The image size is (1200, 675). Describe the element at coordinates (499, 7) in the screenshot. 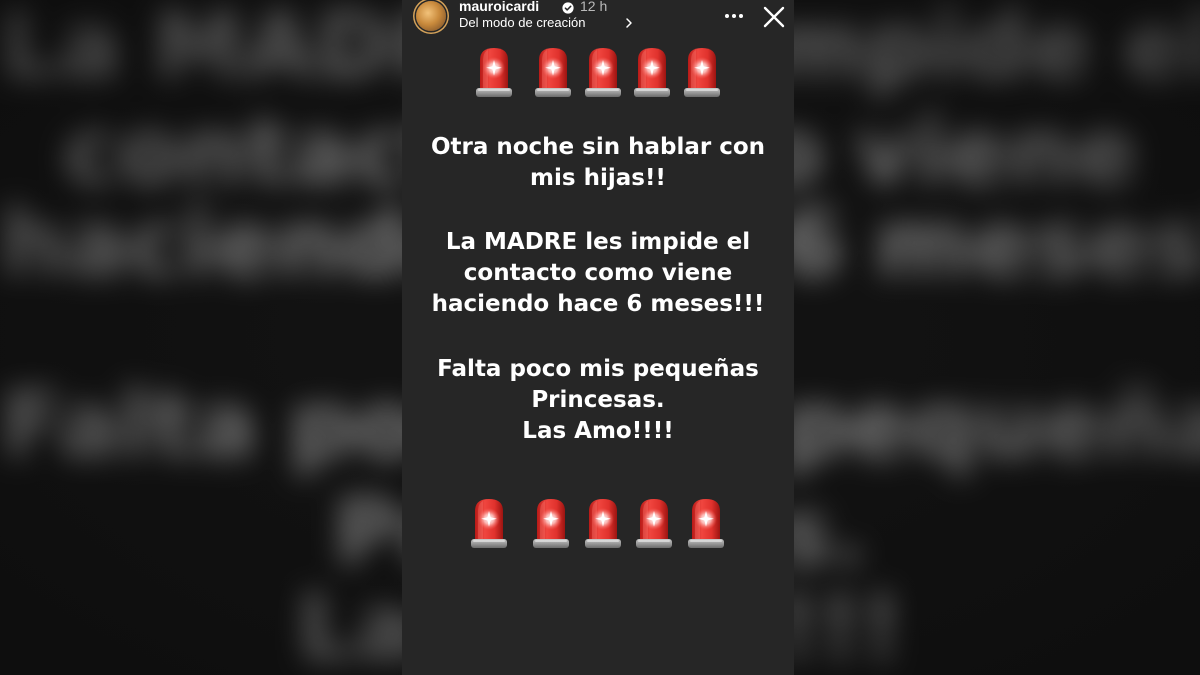

I see `username: mauroicardi` at that location.